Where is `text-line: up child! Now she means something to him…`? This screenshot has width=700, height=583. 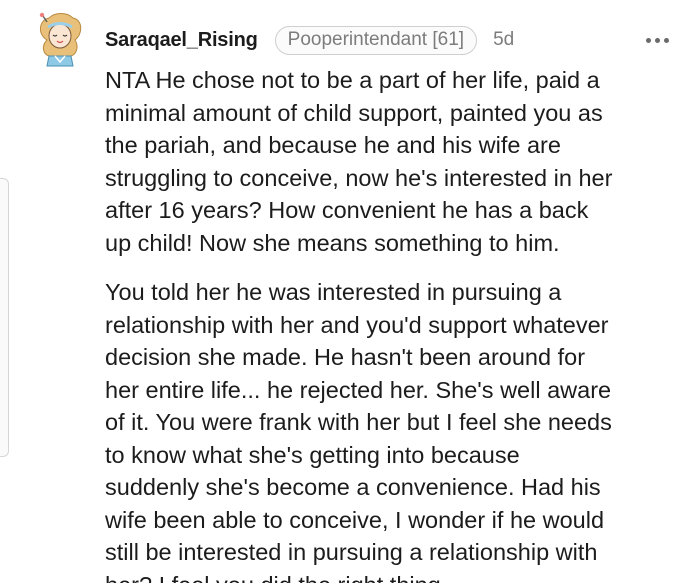
text-line: up child! Now she means something to him… is located at coordinates (332, 242).